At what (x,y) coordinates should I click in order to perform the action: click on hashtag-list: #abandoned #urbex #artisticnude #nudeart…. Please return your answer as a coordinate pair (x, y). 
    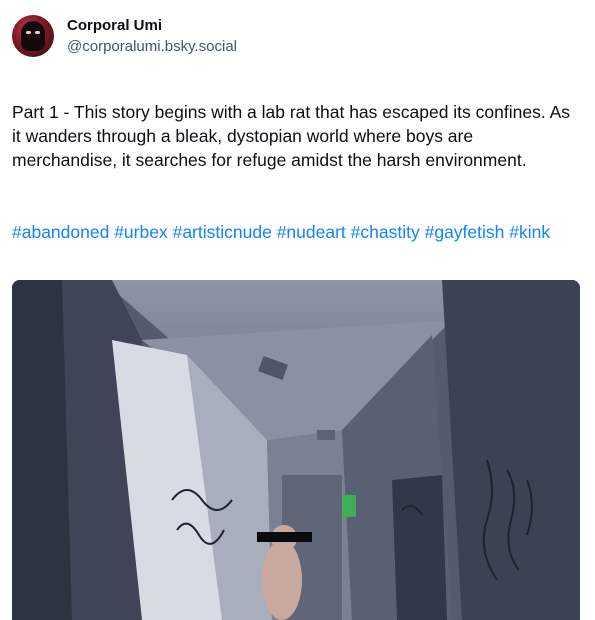
    Looking at the image, I should click on (294, 232).